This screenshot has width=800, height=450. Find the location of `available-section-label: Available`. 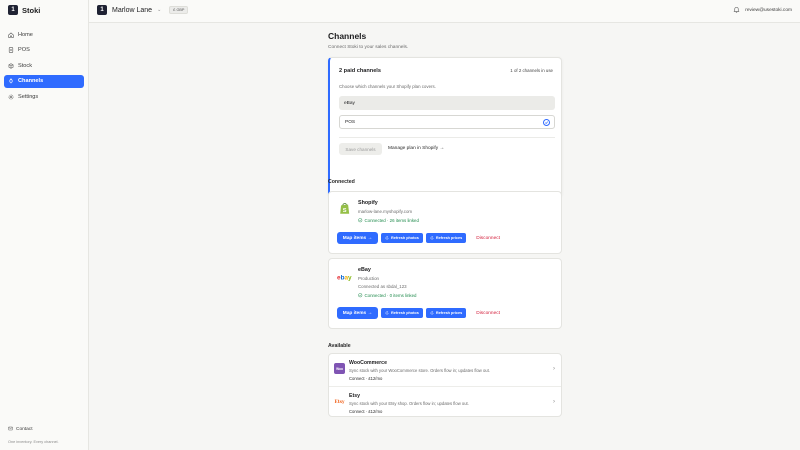

available-section-label: Available is located at coordinates (339, 346).